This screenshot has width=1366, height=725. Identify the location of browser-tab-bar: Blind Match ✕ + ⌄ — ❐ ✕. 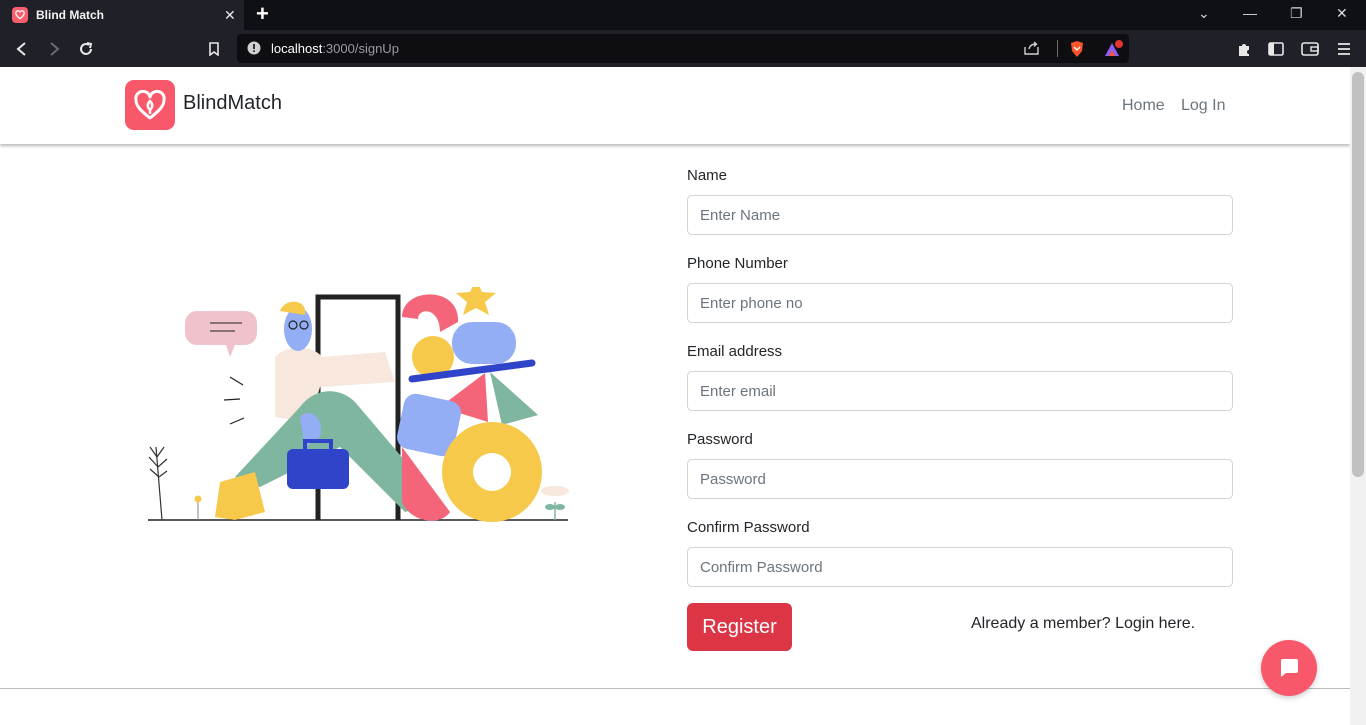
(683, 15).